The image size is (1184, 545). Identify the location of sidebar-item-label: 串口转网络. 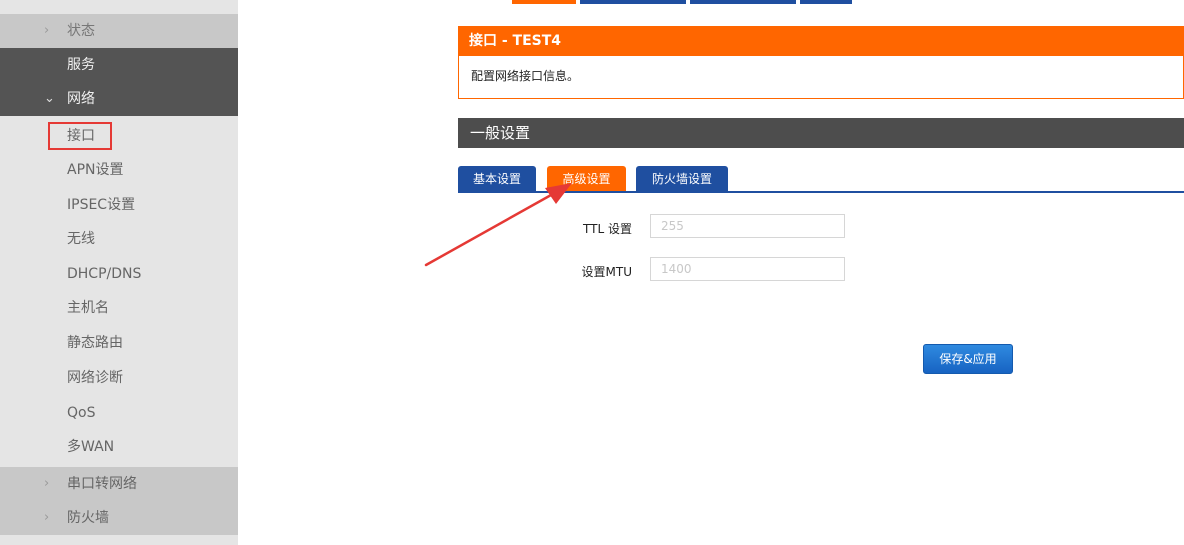
(102, 484).